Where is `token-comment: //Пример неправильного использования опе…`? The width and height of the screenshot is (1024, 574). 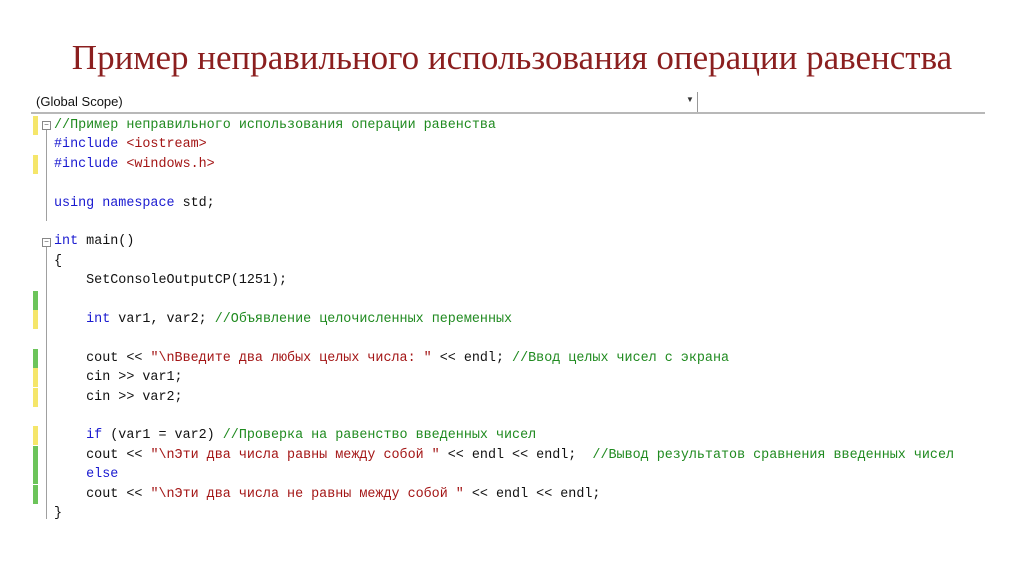
token-comment: //Пример неправильного использования опе… is located at coordinates (275, 125).